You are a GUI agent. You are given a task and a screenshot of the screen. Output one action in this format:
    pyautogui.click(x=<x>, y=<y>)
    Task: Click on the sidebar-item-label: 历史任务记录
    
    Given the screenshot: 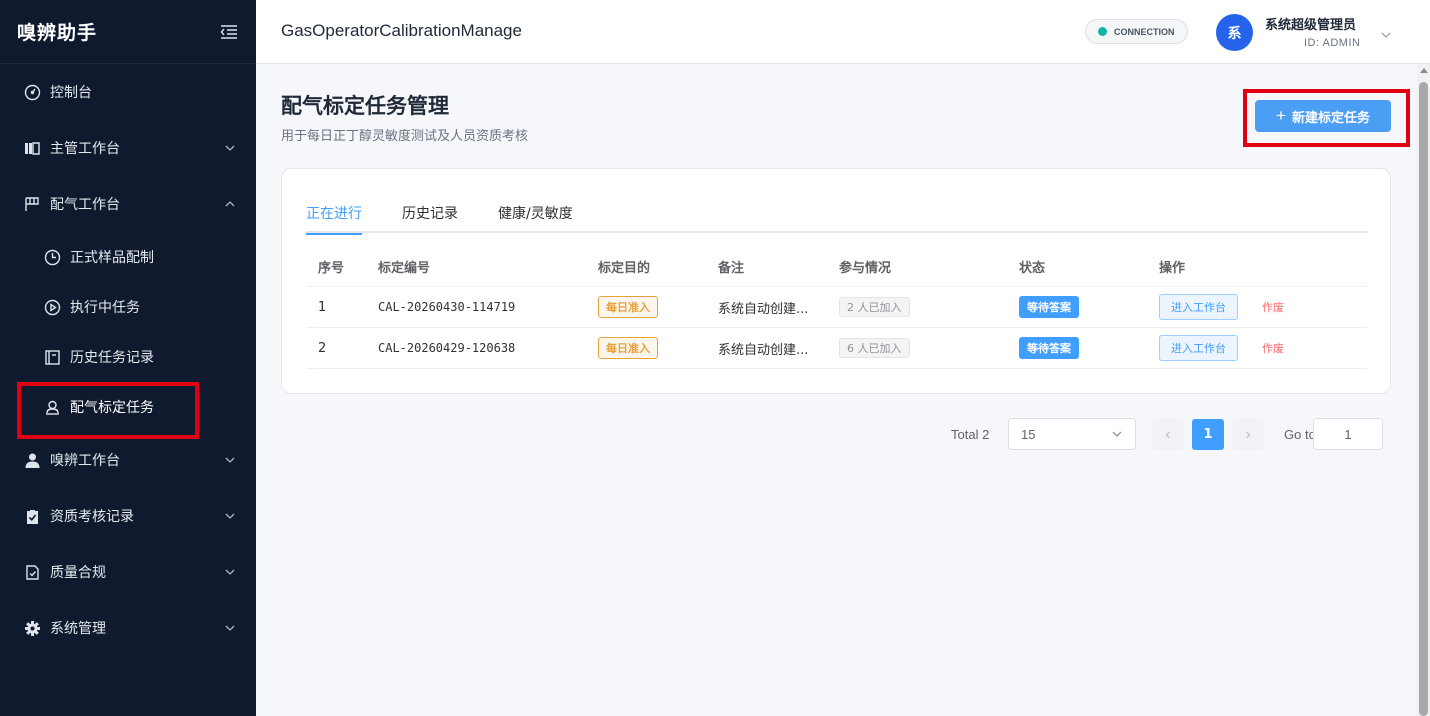 What is the action you would take?
    pyautogui.click(x=112, y=358)
    